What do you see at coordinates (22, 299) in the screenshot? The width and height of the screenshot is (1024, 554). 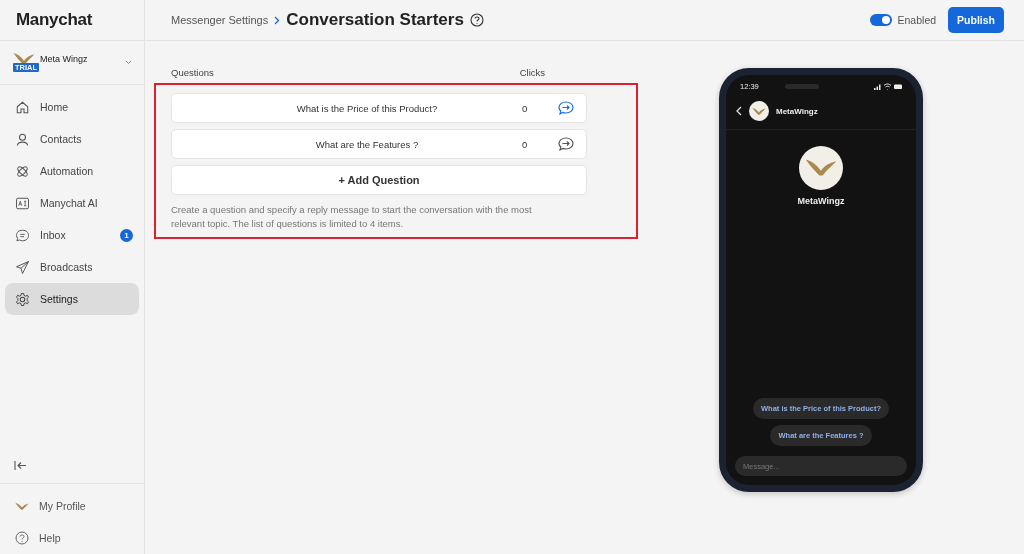 I see `settings-icon` at bounding box center [22, 299].